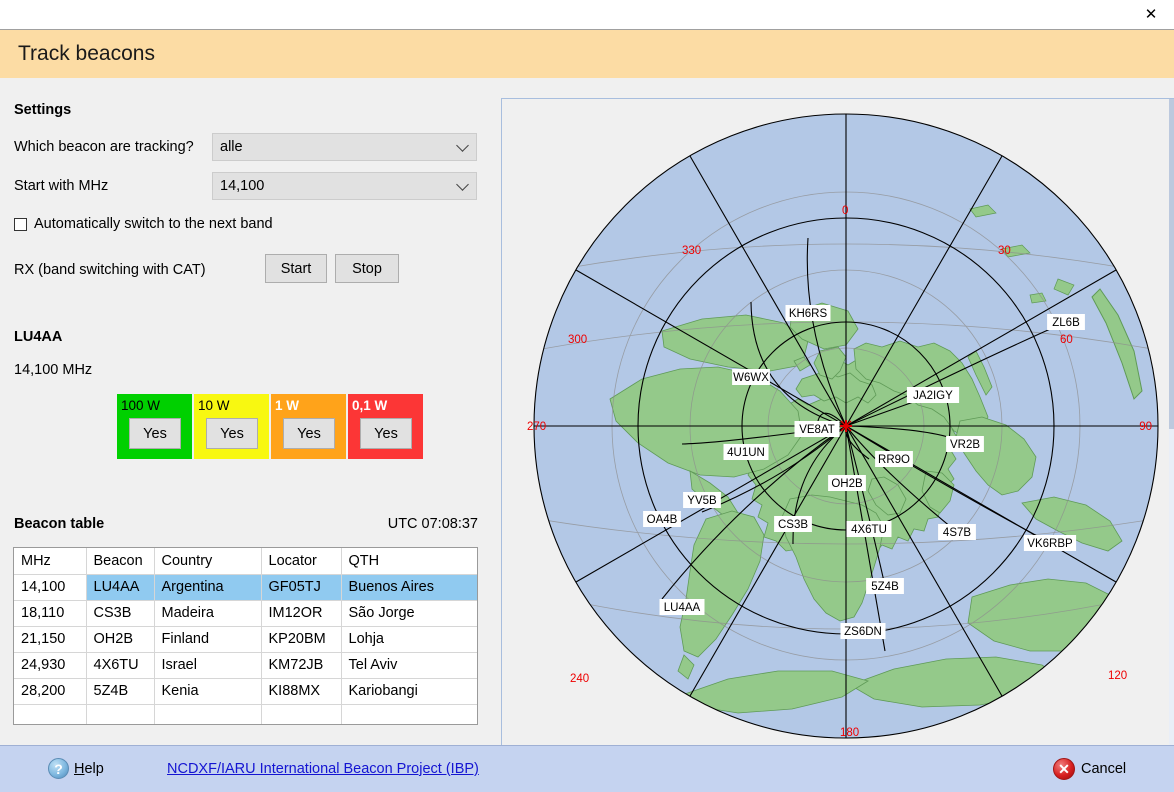 The height and width of the screenshot is (792, 1174). What do you see at coordinates (1171, 264) in the screenshot?
I see `map-scrollbar-thumb` at bounding box center [1171, 264].